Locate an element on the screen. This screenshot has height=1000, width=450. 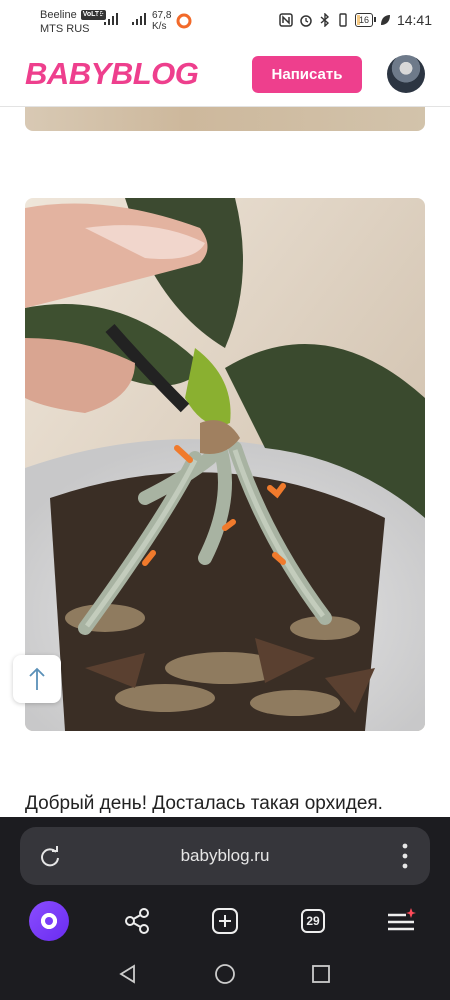
carrier-1: Beeline is located at coordinates (58, 15).